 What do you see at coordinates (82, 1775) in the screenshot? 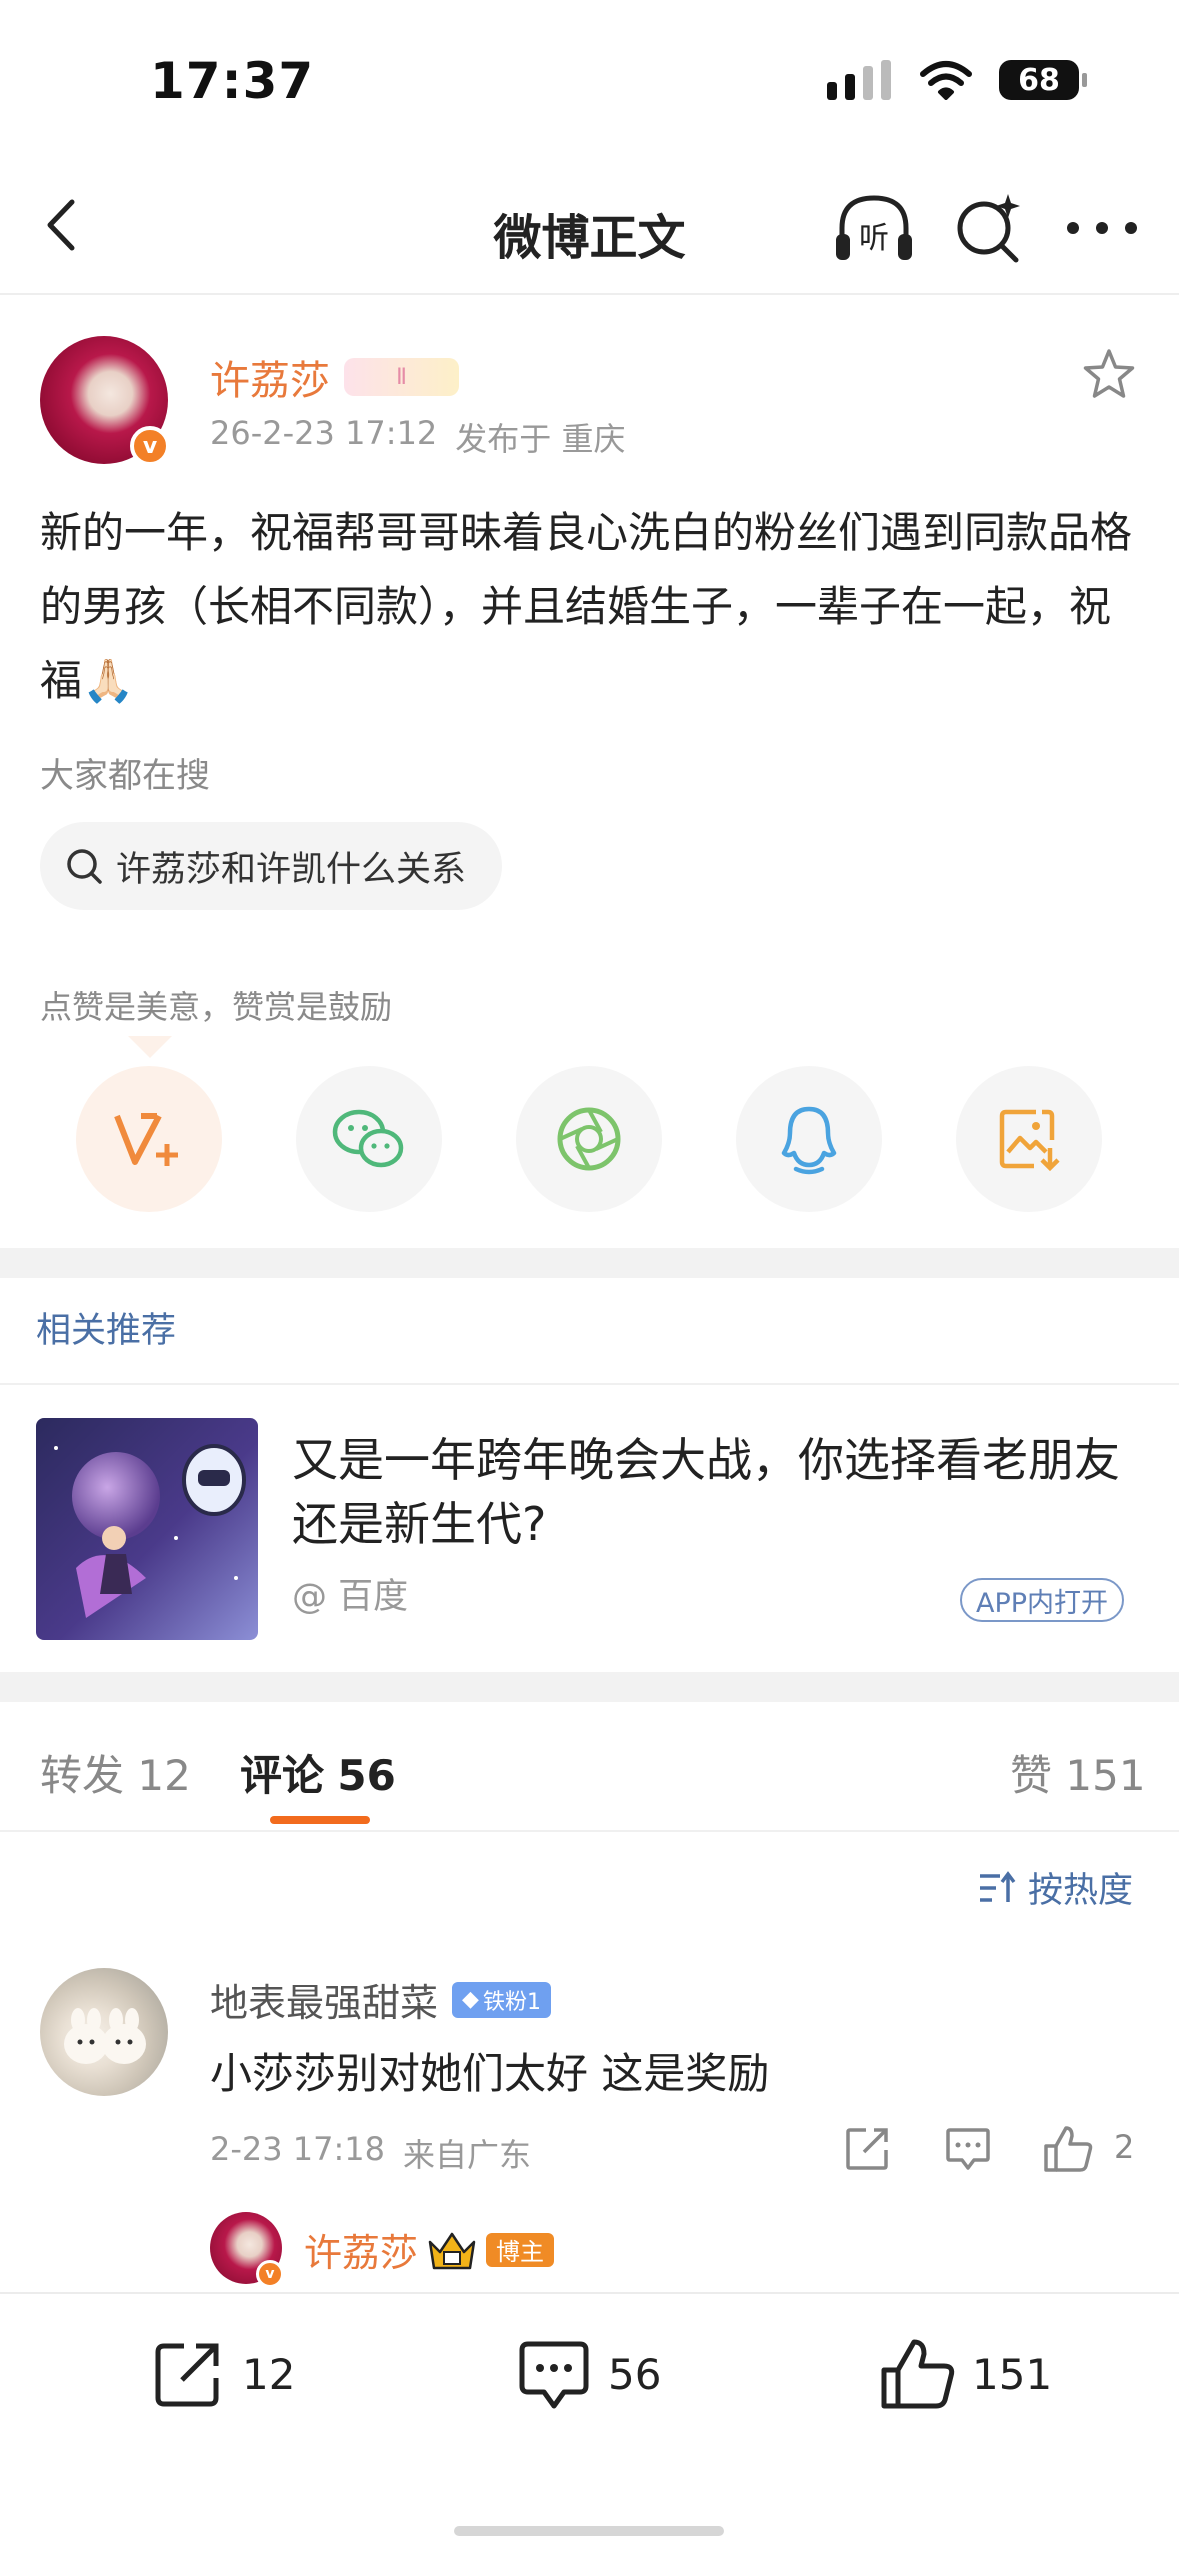
I see `tab-repost-label: 转发` at bounding box center [82, 1775].